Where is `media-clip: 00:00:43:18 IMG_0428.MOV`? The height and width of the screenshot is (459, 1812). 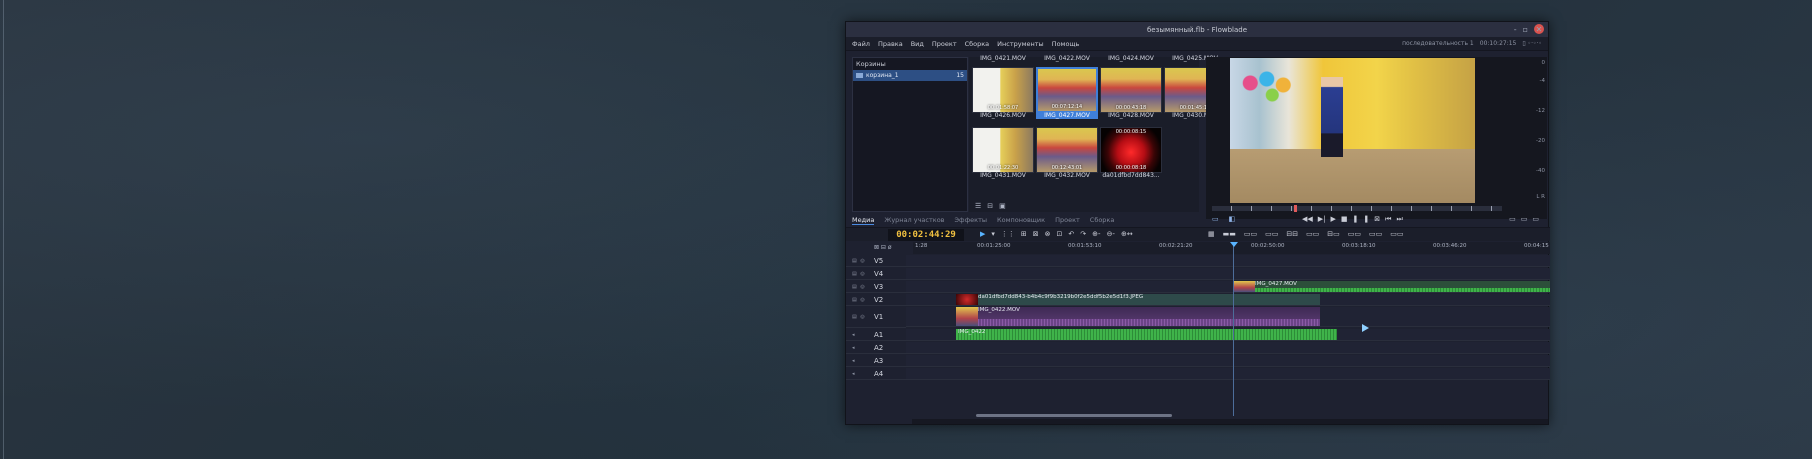
media-clip: 00:00:43:18 IMG_0428.MOV is located at coordinates (1131, 91).